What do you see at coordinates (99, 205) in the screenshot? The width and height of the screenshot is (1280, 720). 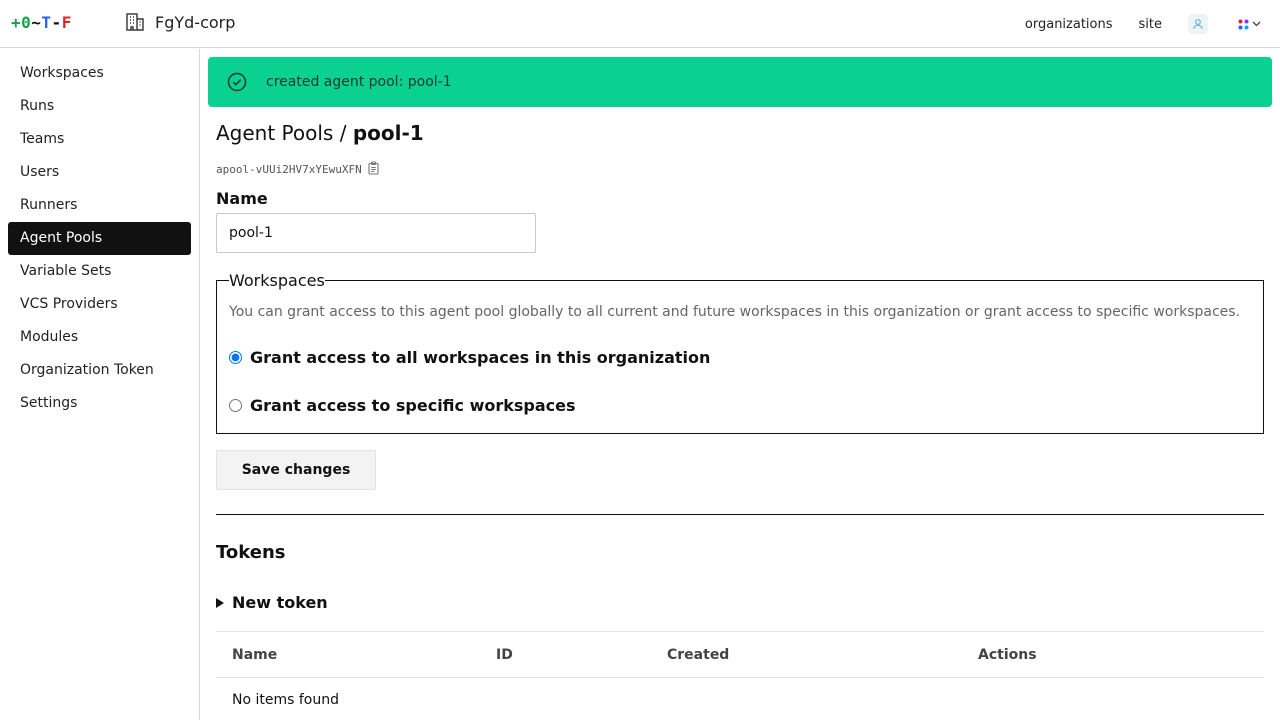 I see `sidebar-item-runners: Runners` at bounding box center [99, 205].